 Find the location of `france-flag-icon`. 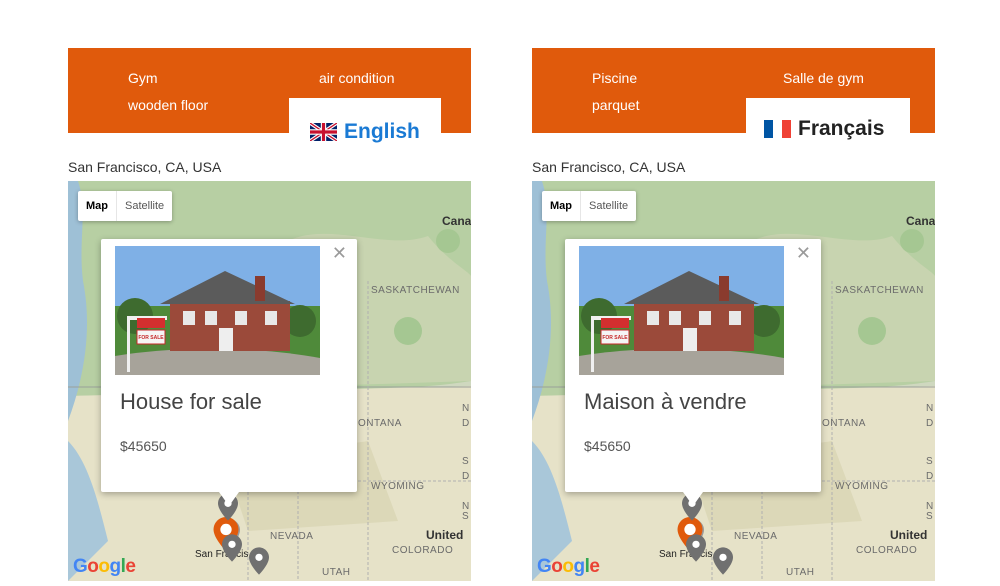

france-flag-icon is located at coordinates (777, 129).